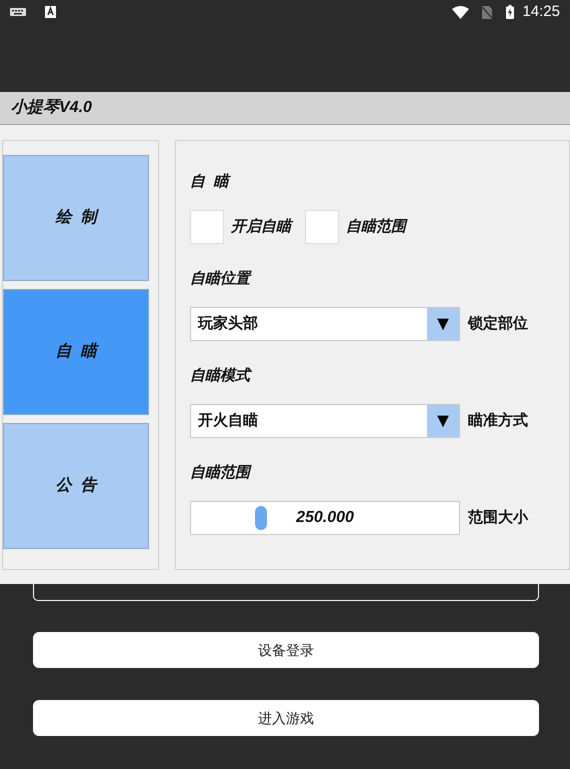  I want to click on form-button: 进入游戏, so click(286, 718).